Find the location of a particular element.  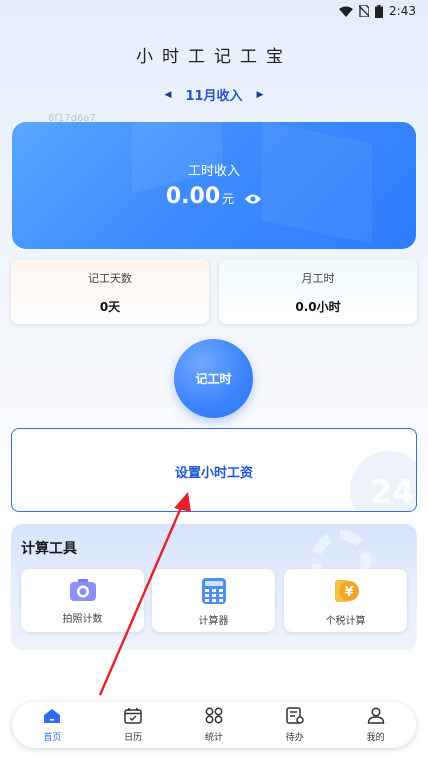

nav-item-stats: 统计 is located at coordinates (214, 725).